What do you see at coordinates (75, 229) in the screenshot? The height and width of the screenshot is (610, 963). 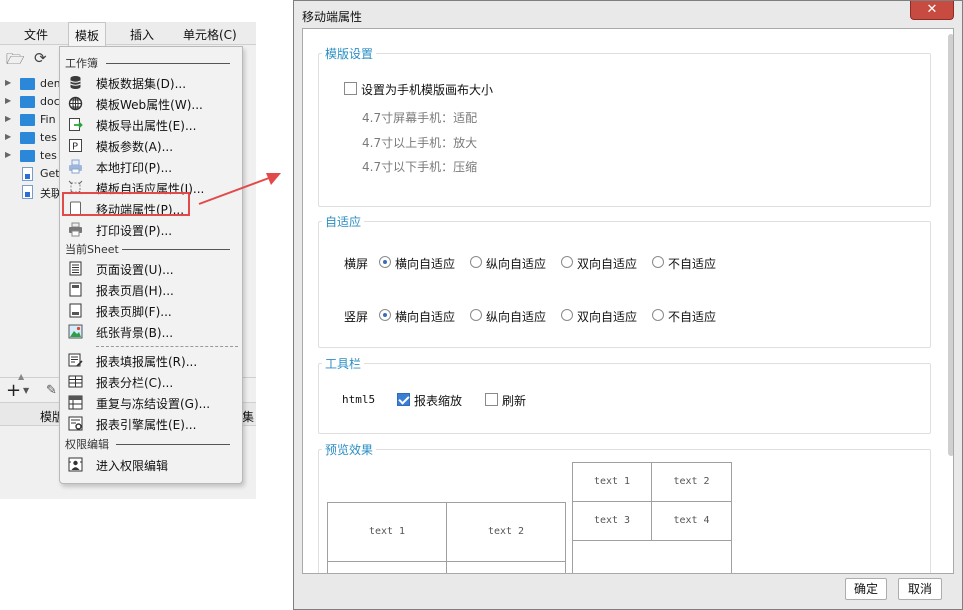 I see `print-settings-icon` at bounding box center [75, 229].